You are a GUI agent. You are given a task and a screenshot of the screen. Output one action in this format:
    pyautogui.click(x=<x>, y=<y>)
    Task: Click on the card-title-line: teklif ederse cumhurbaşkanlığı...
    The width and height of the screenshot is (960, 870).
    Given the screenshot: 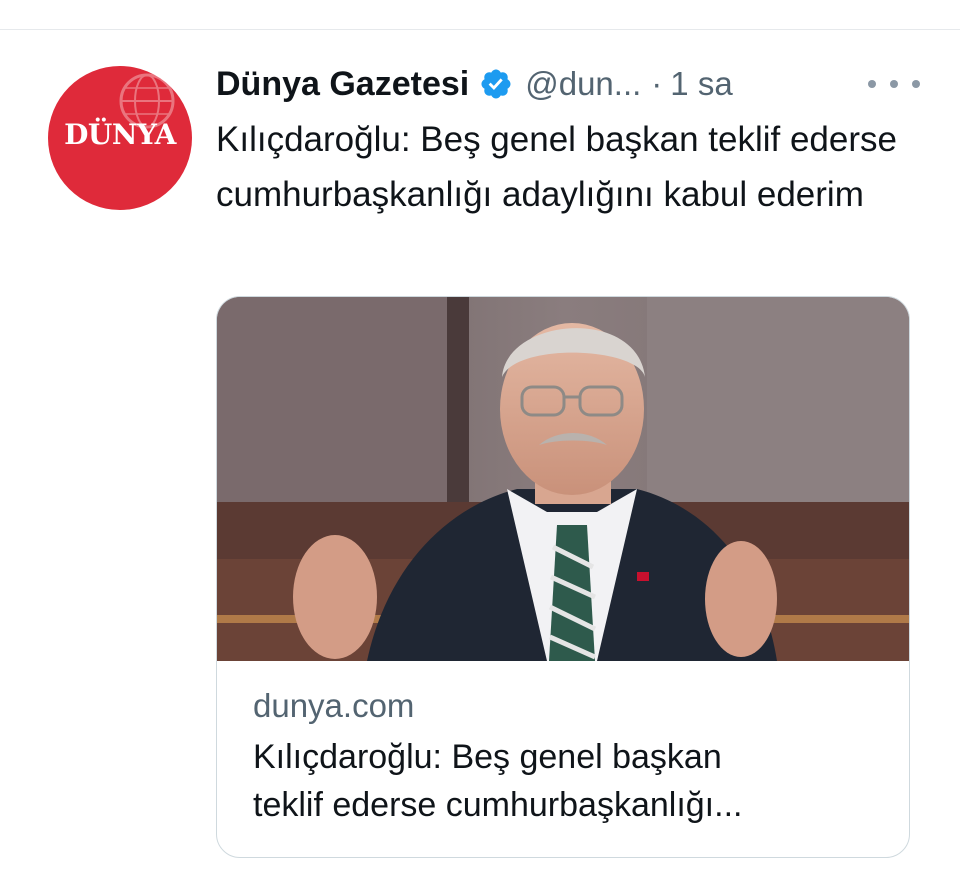 What is the action you would take?
    pyautogui.click(x=498, y=805)
    